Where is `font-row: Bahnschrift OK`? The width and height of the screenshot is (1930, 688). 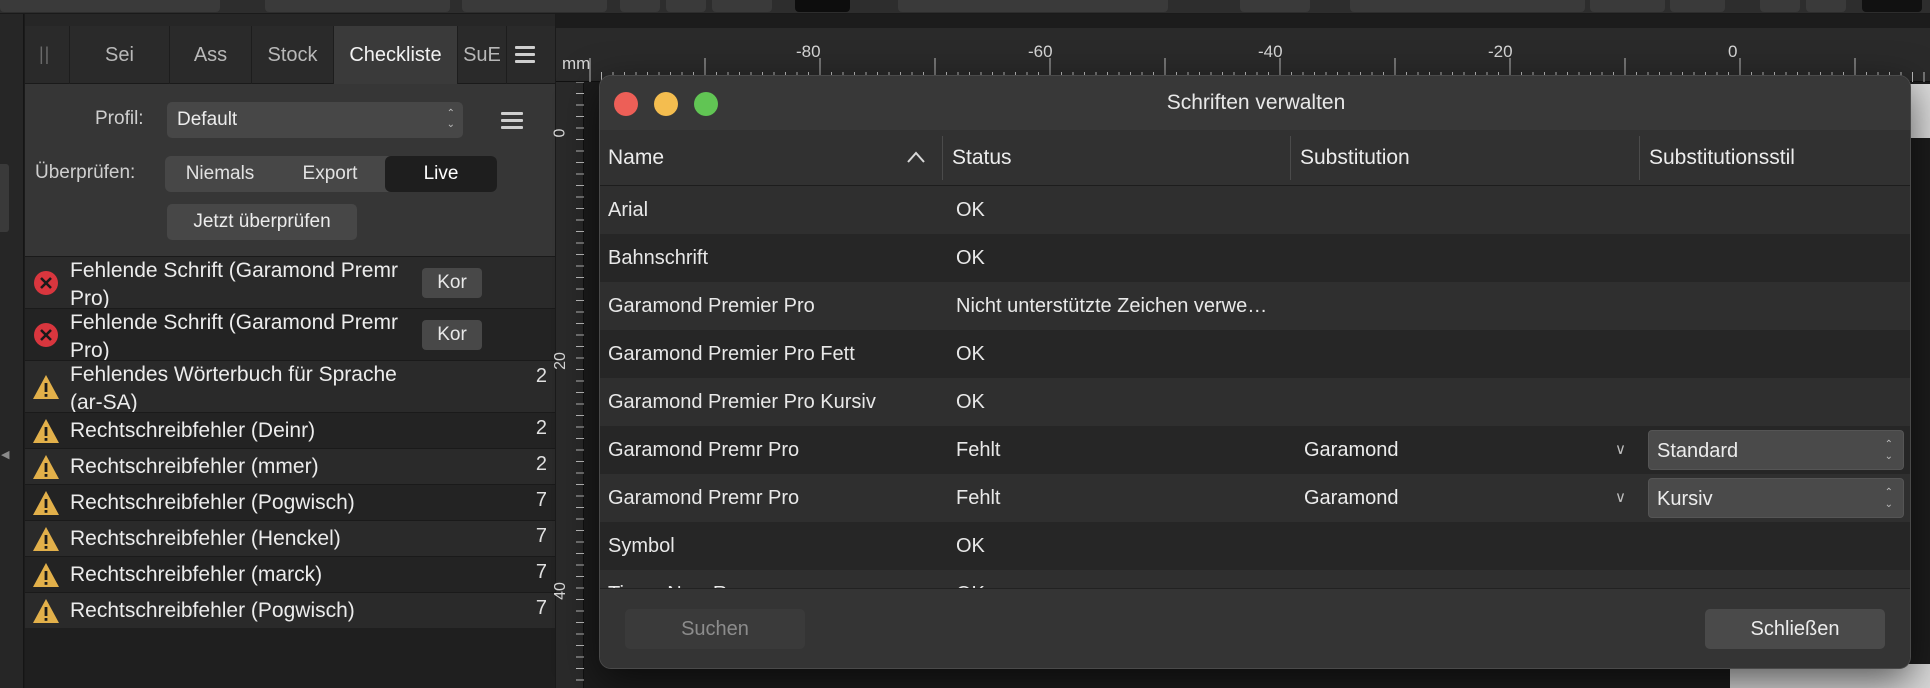
font-row: Bahnschrift OK is located at coordinates (1255, 258).